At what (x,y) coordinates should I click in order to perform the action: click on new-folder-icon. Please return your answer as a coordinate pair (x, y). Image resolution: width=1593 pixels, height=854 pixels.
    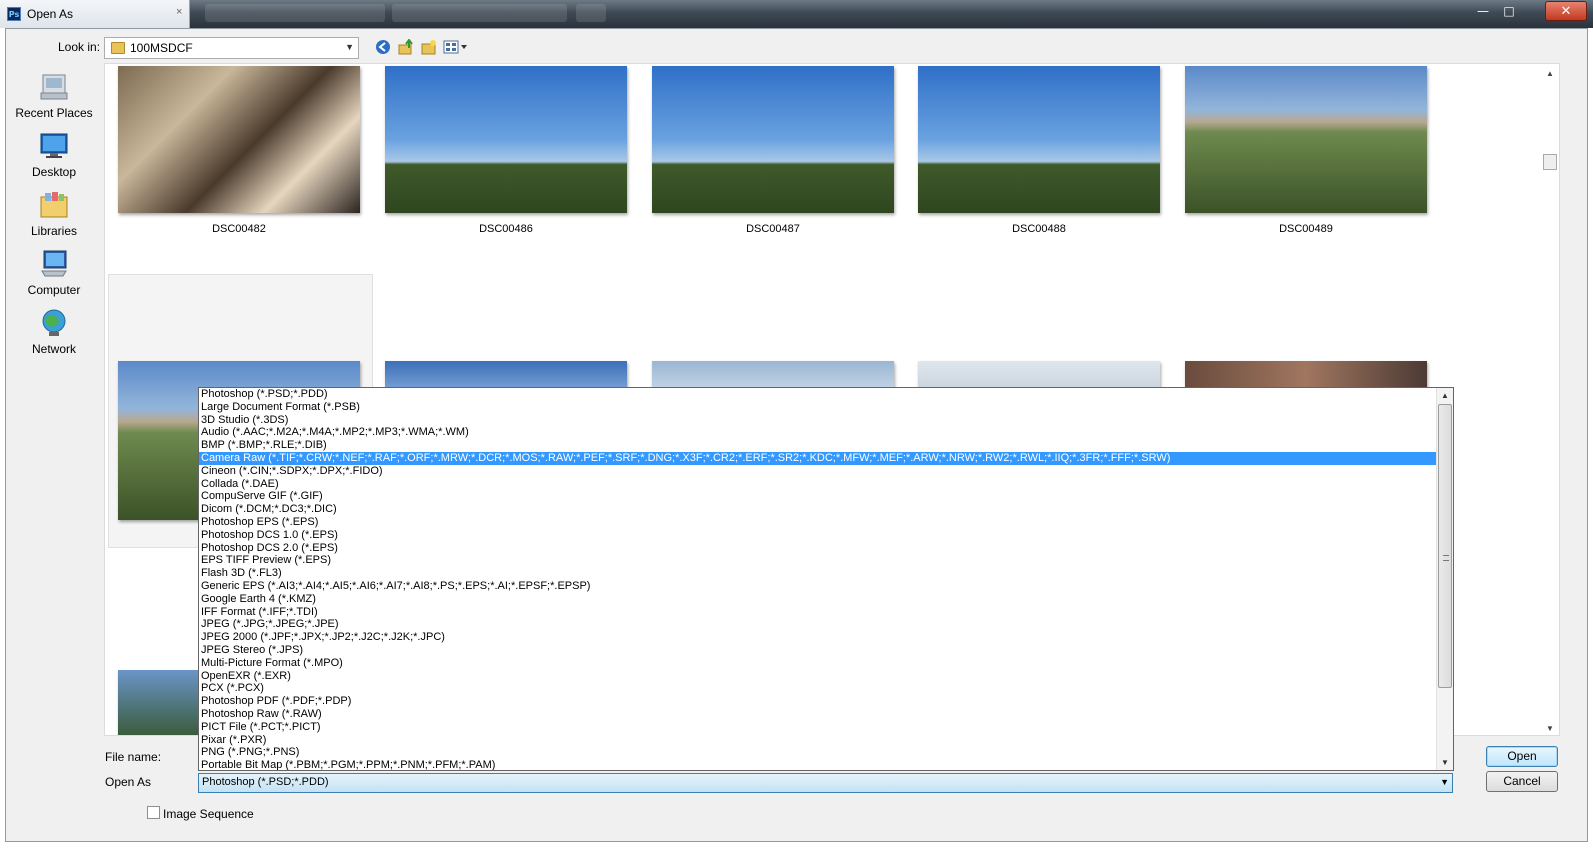
    Looking at the image, I should click on (428, 47).